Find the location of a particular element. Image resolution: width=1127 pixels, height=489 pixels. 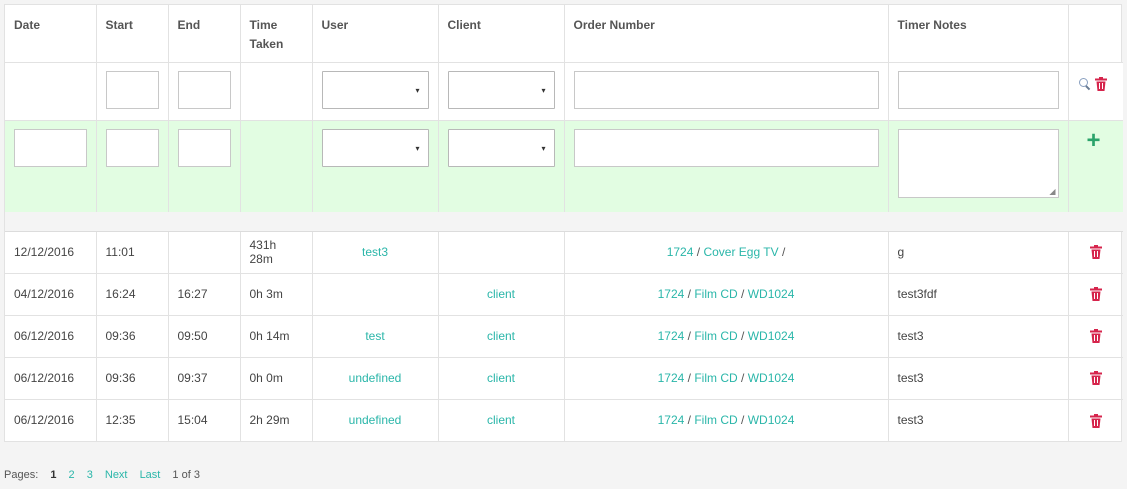

add-entry-plus-icon: + is located at coordinates (1096, 140).